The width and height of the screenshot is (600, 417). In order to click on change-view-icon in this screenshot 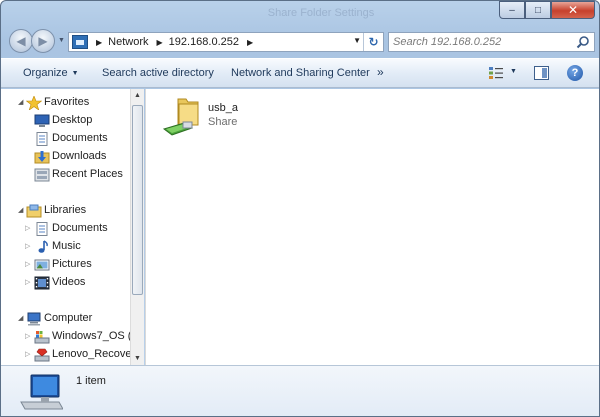, I will do `click(496, 73)`.